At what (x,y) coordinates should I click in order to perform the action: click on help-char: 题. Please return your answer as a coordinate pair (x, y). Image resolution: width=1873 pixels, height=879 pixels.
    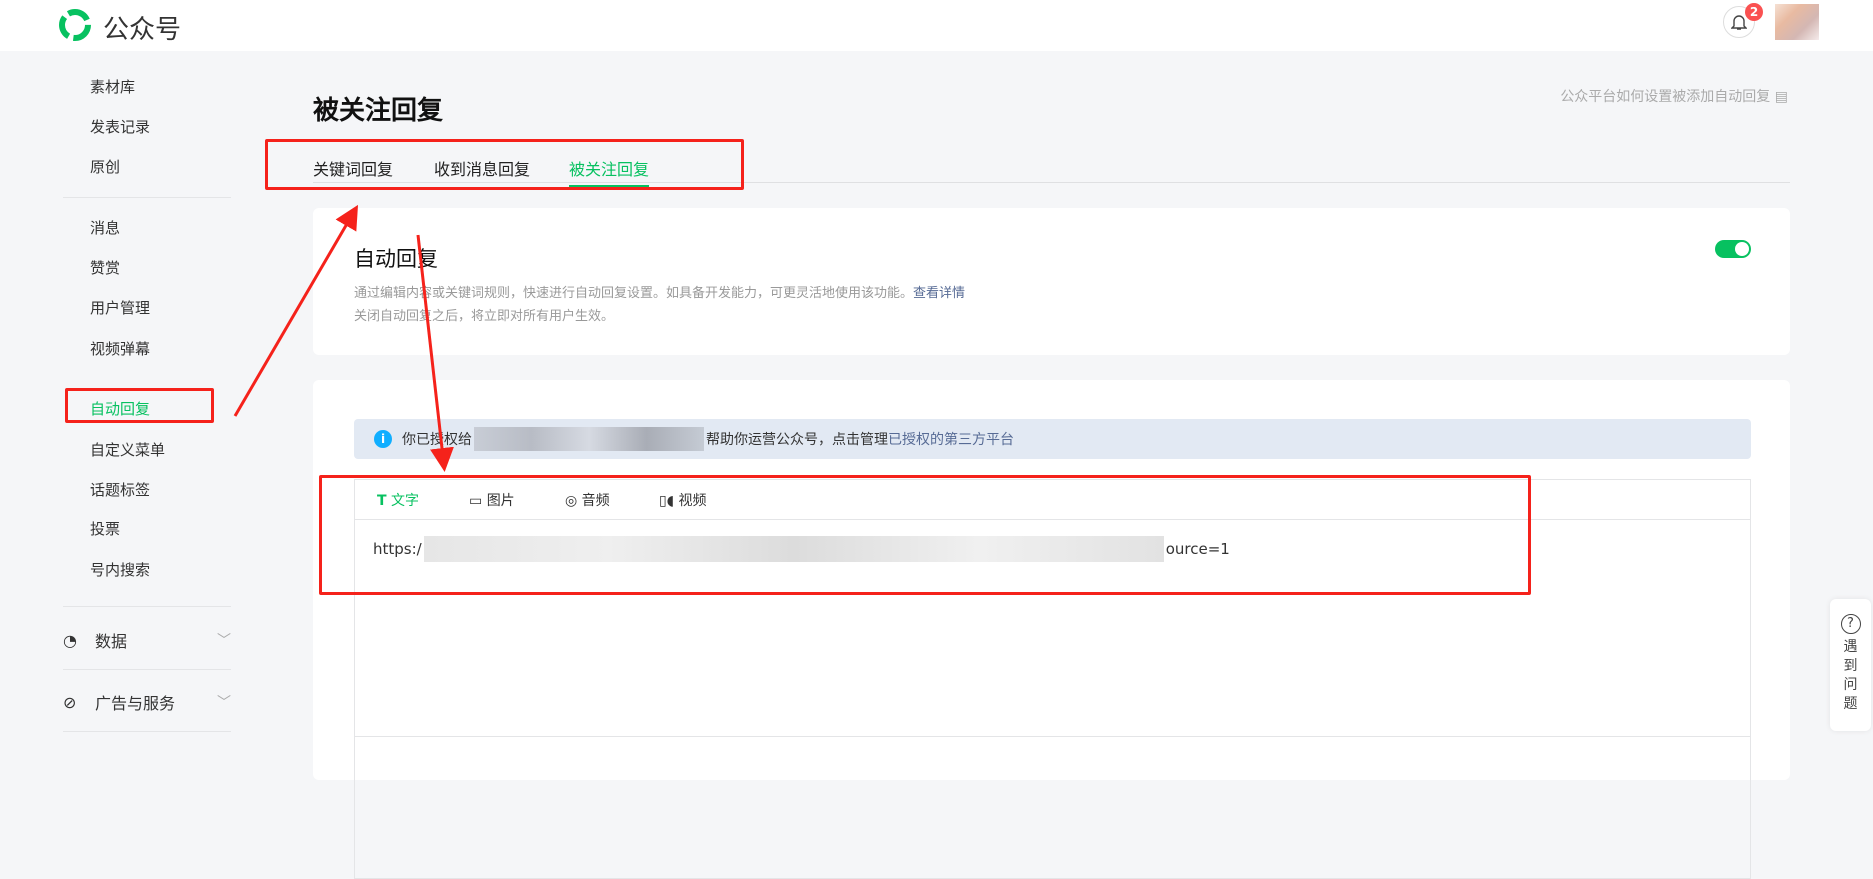
    Looking at the image, I should click on (1850, 704).